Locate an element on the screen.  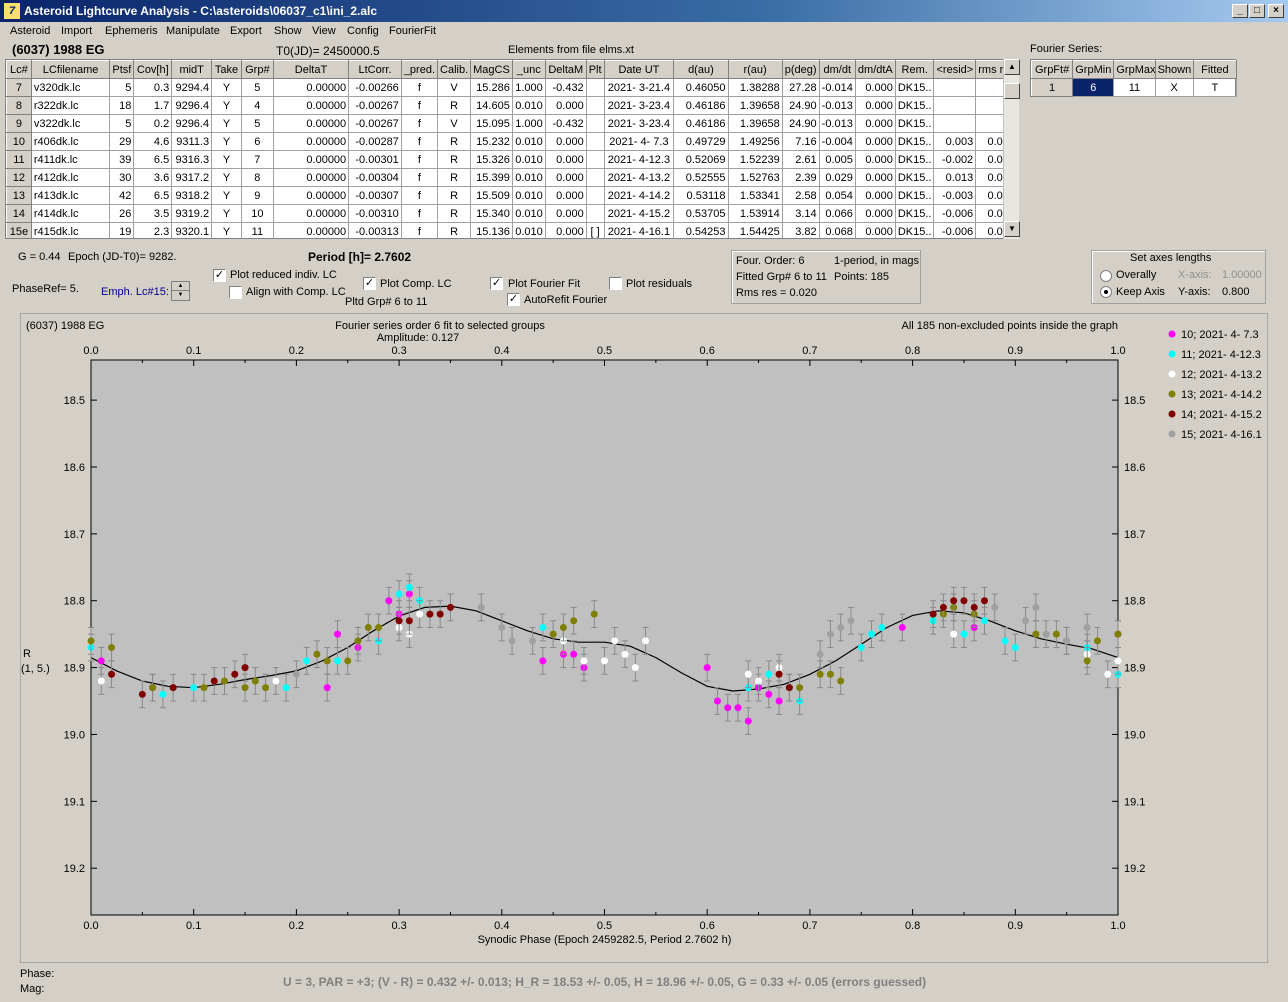
table-cell: 27.28 is located at coordinates (800, 87).